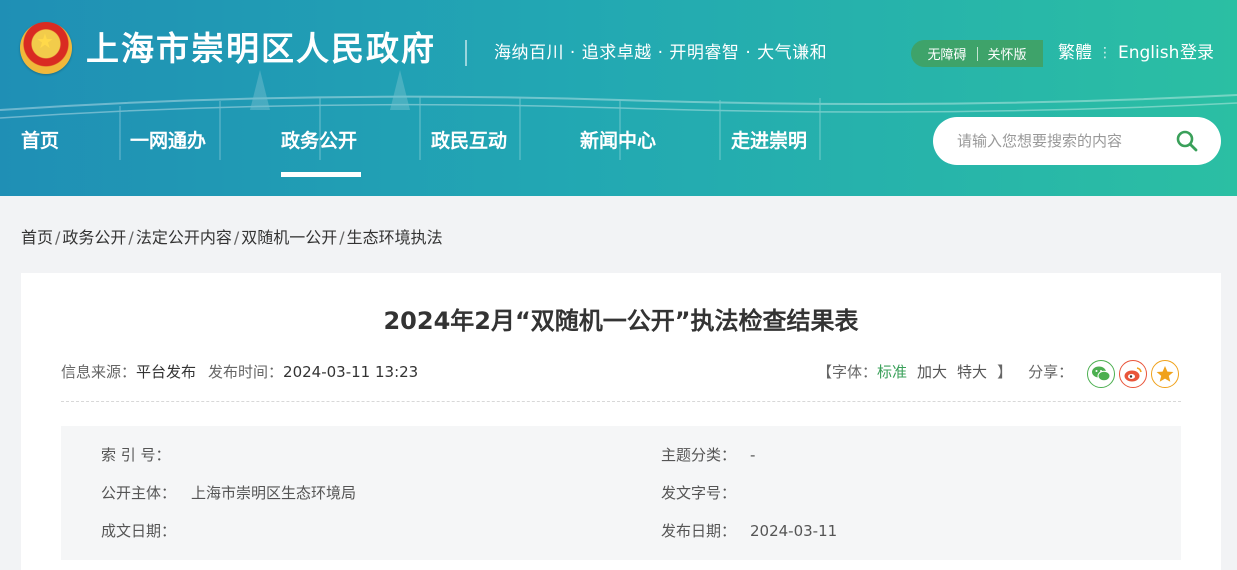  What do you see at coordinates (1197, 53) in the screenshot?
I see `login-link: 登录` at bounding box center [1197, 53].